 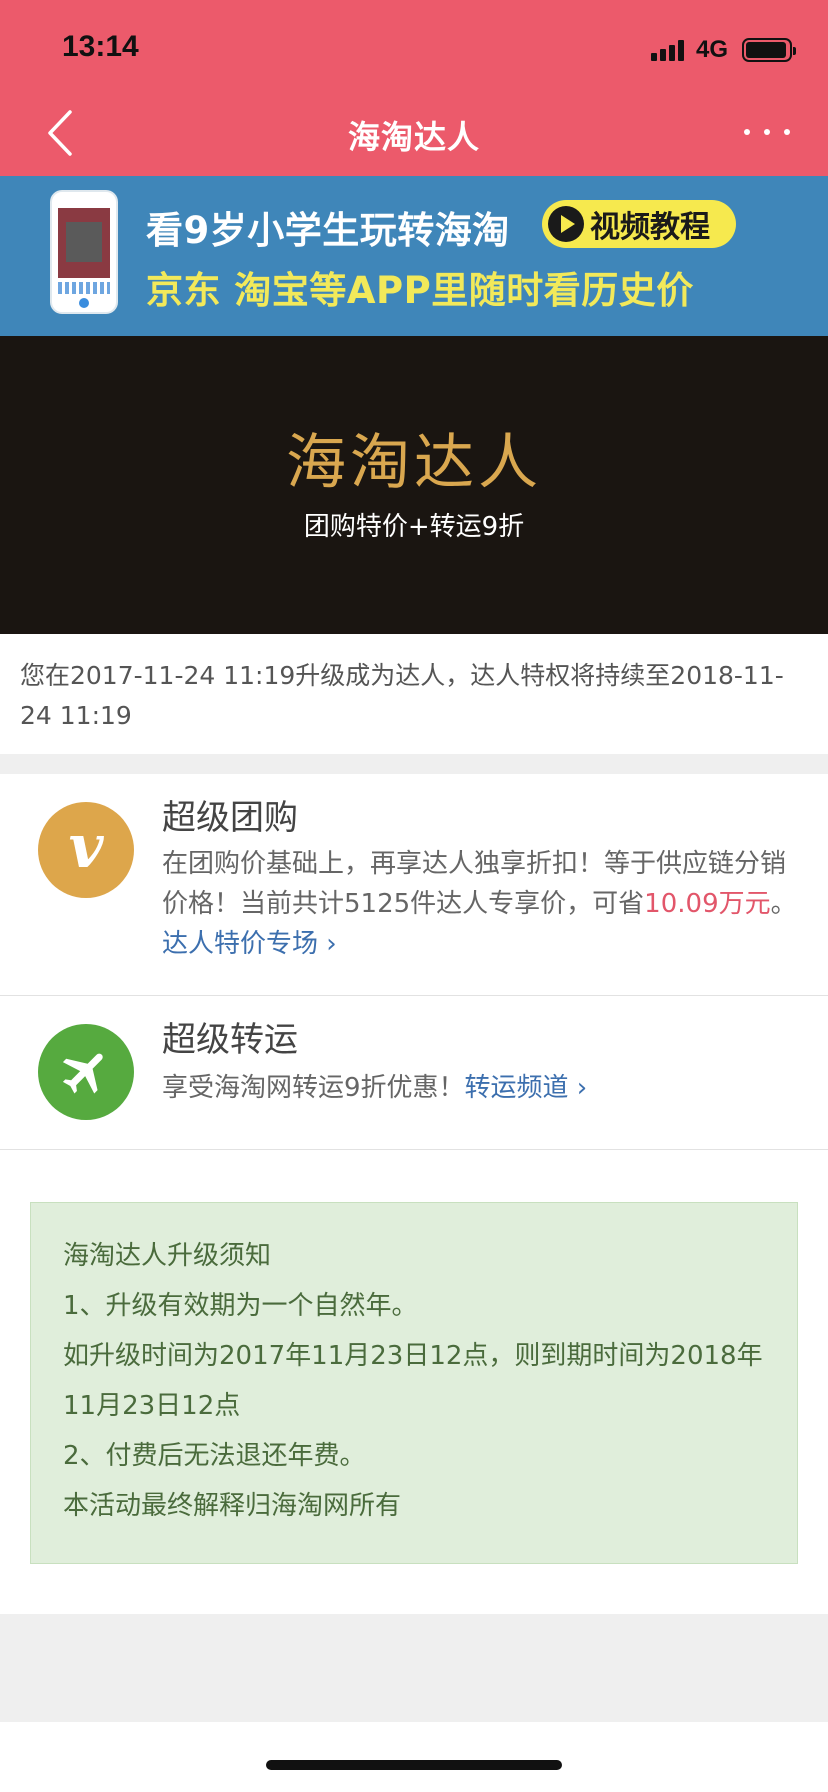 I want to click on battery-icon, so click(x=769, y=50).